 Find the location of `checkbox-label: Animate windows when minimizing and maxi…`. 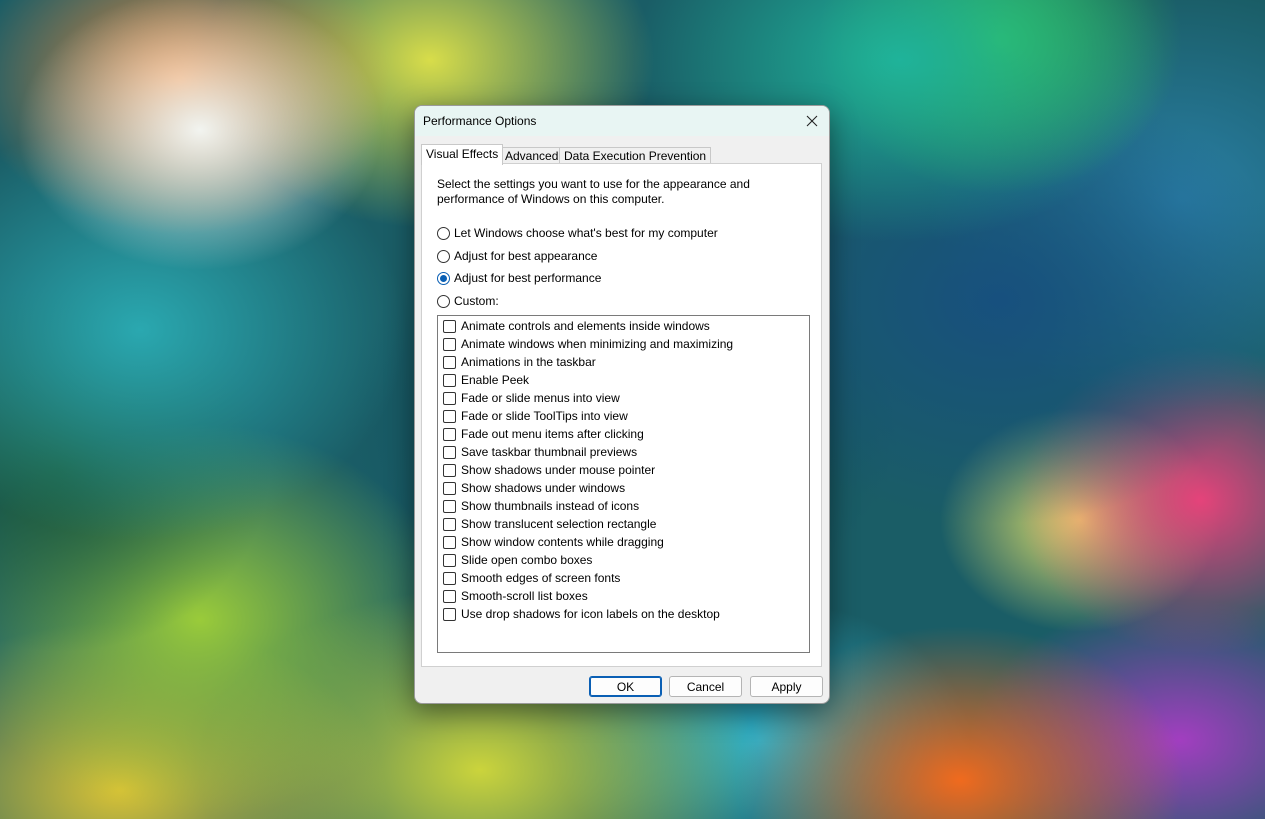

checkbox-label: Animate windows when minimizing and maxi… is located at coordinates (597, 344).